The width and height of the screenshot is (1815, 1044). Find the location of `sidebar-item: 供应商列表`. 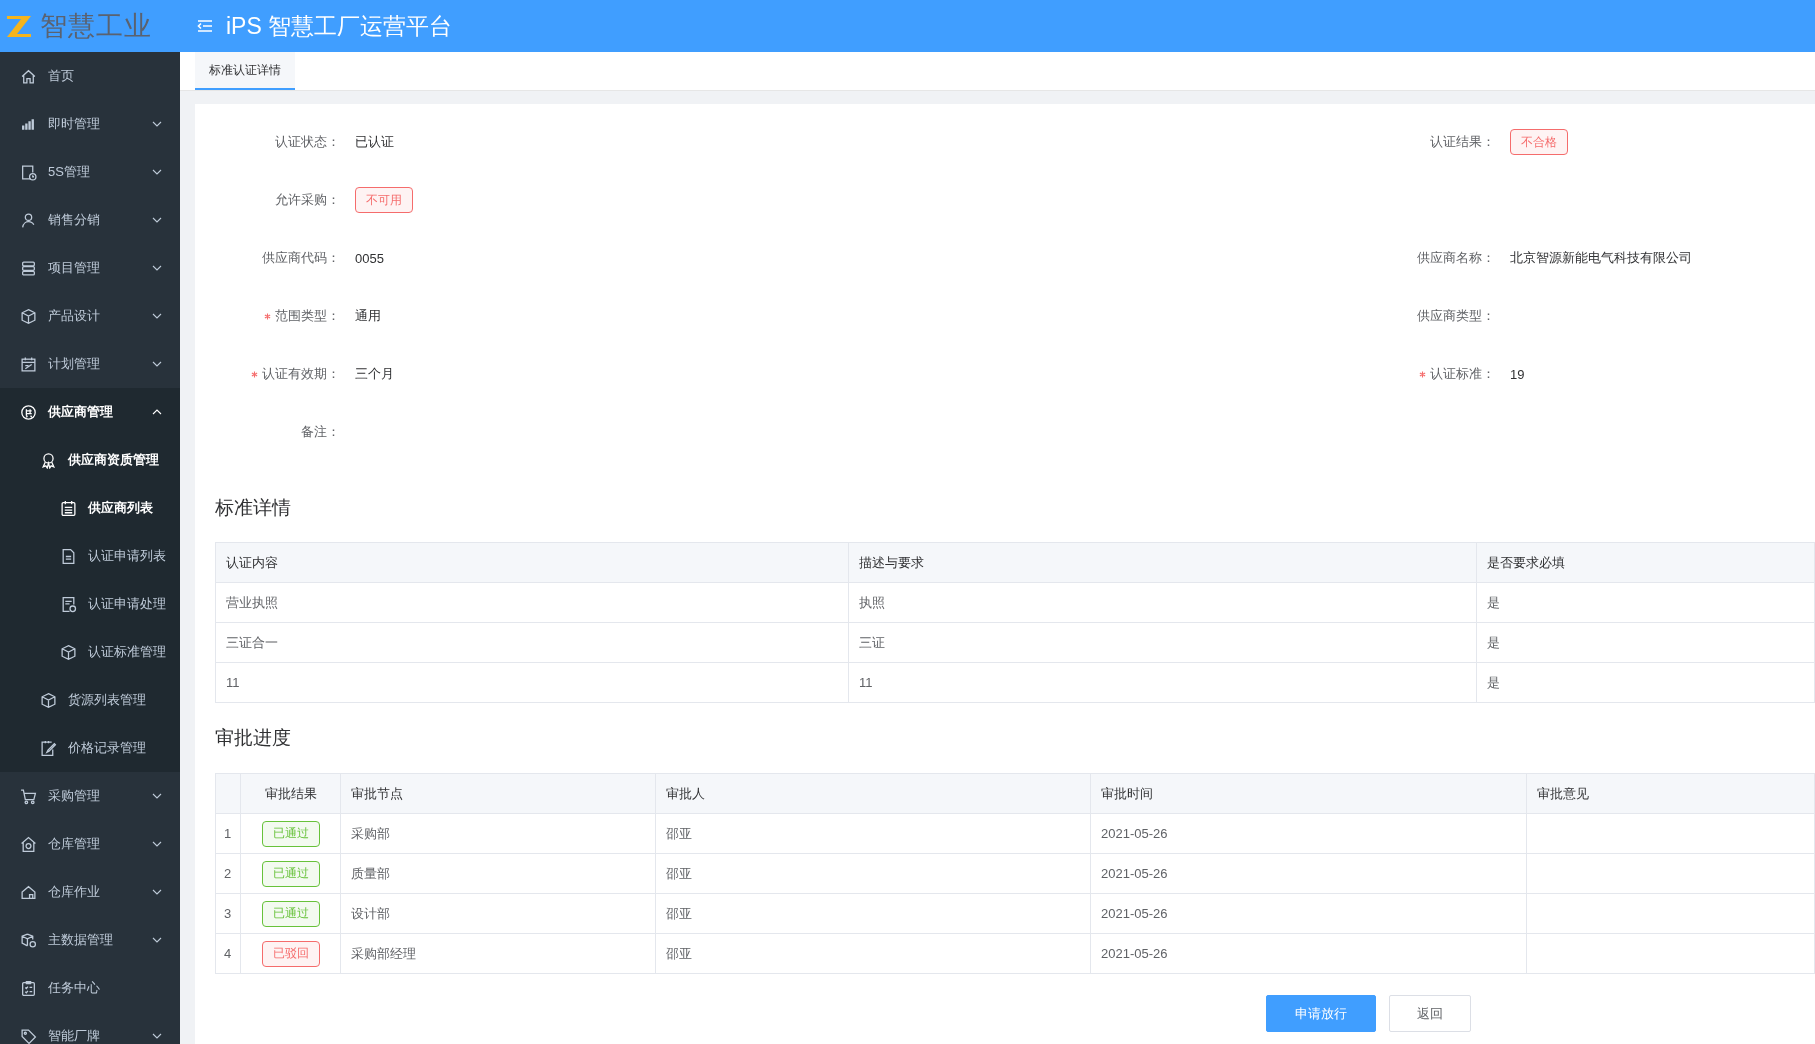

sidebar-item: 供应商列表 is located at coordinates (90, 508).